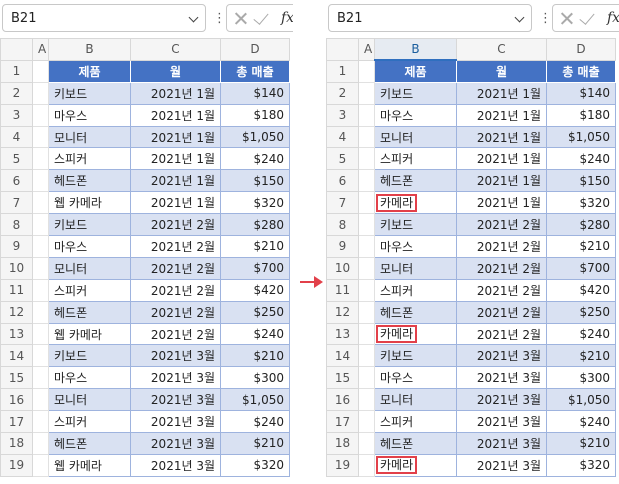  I want to click on row-header: 8, so click(16, 225).